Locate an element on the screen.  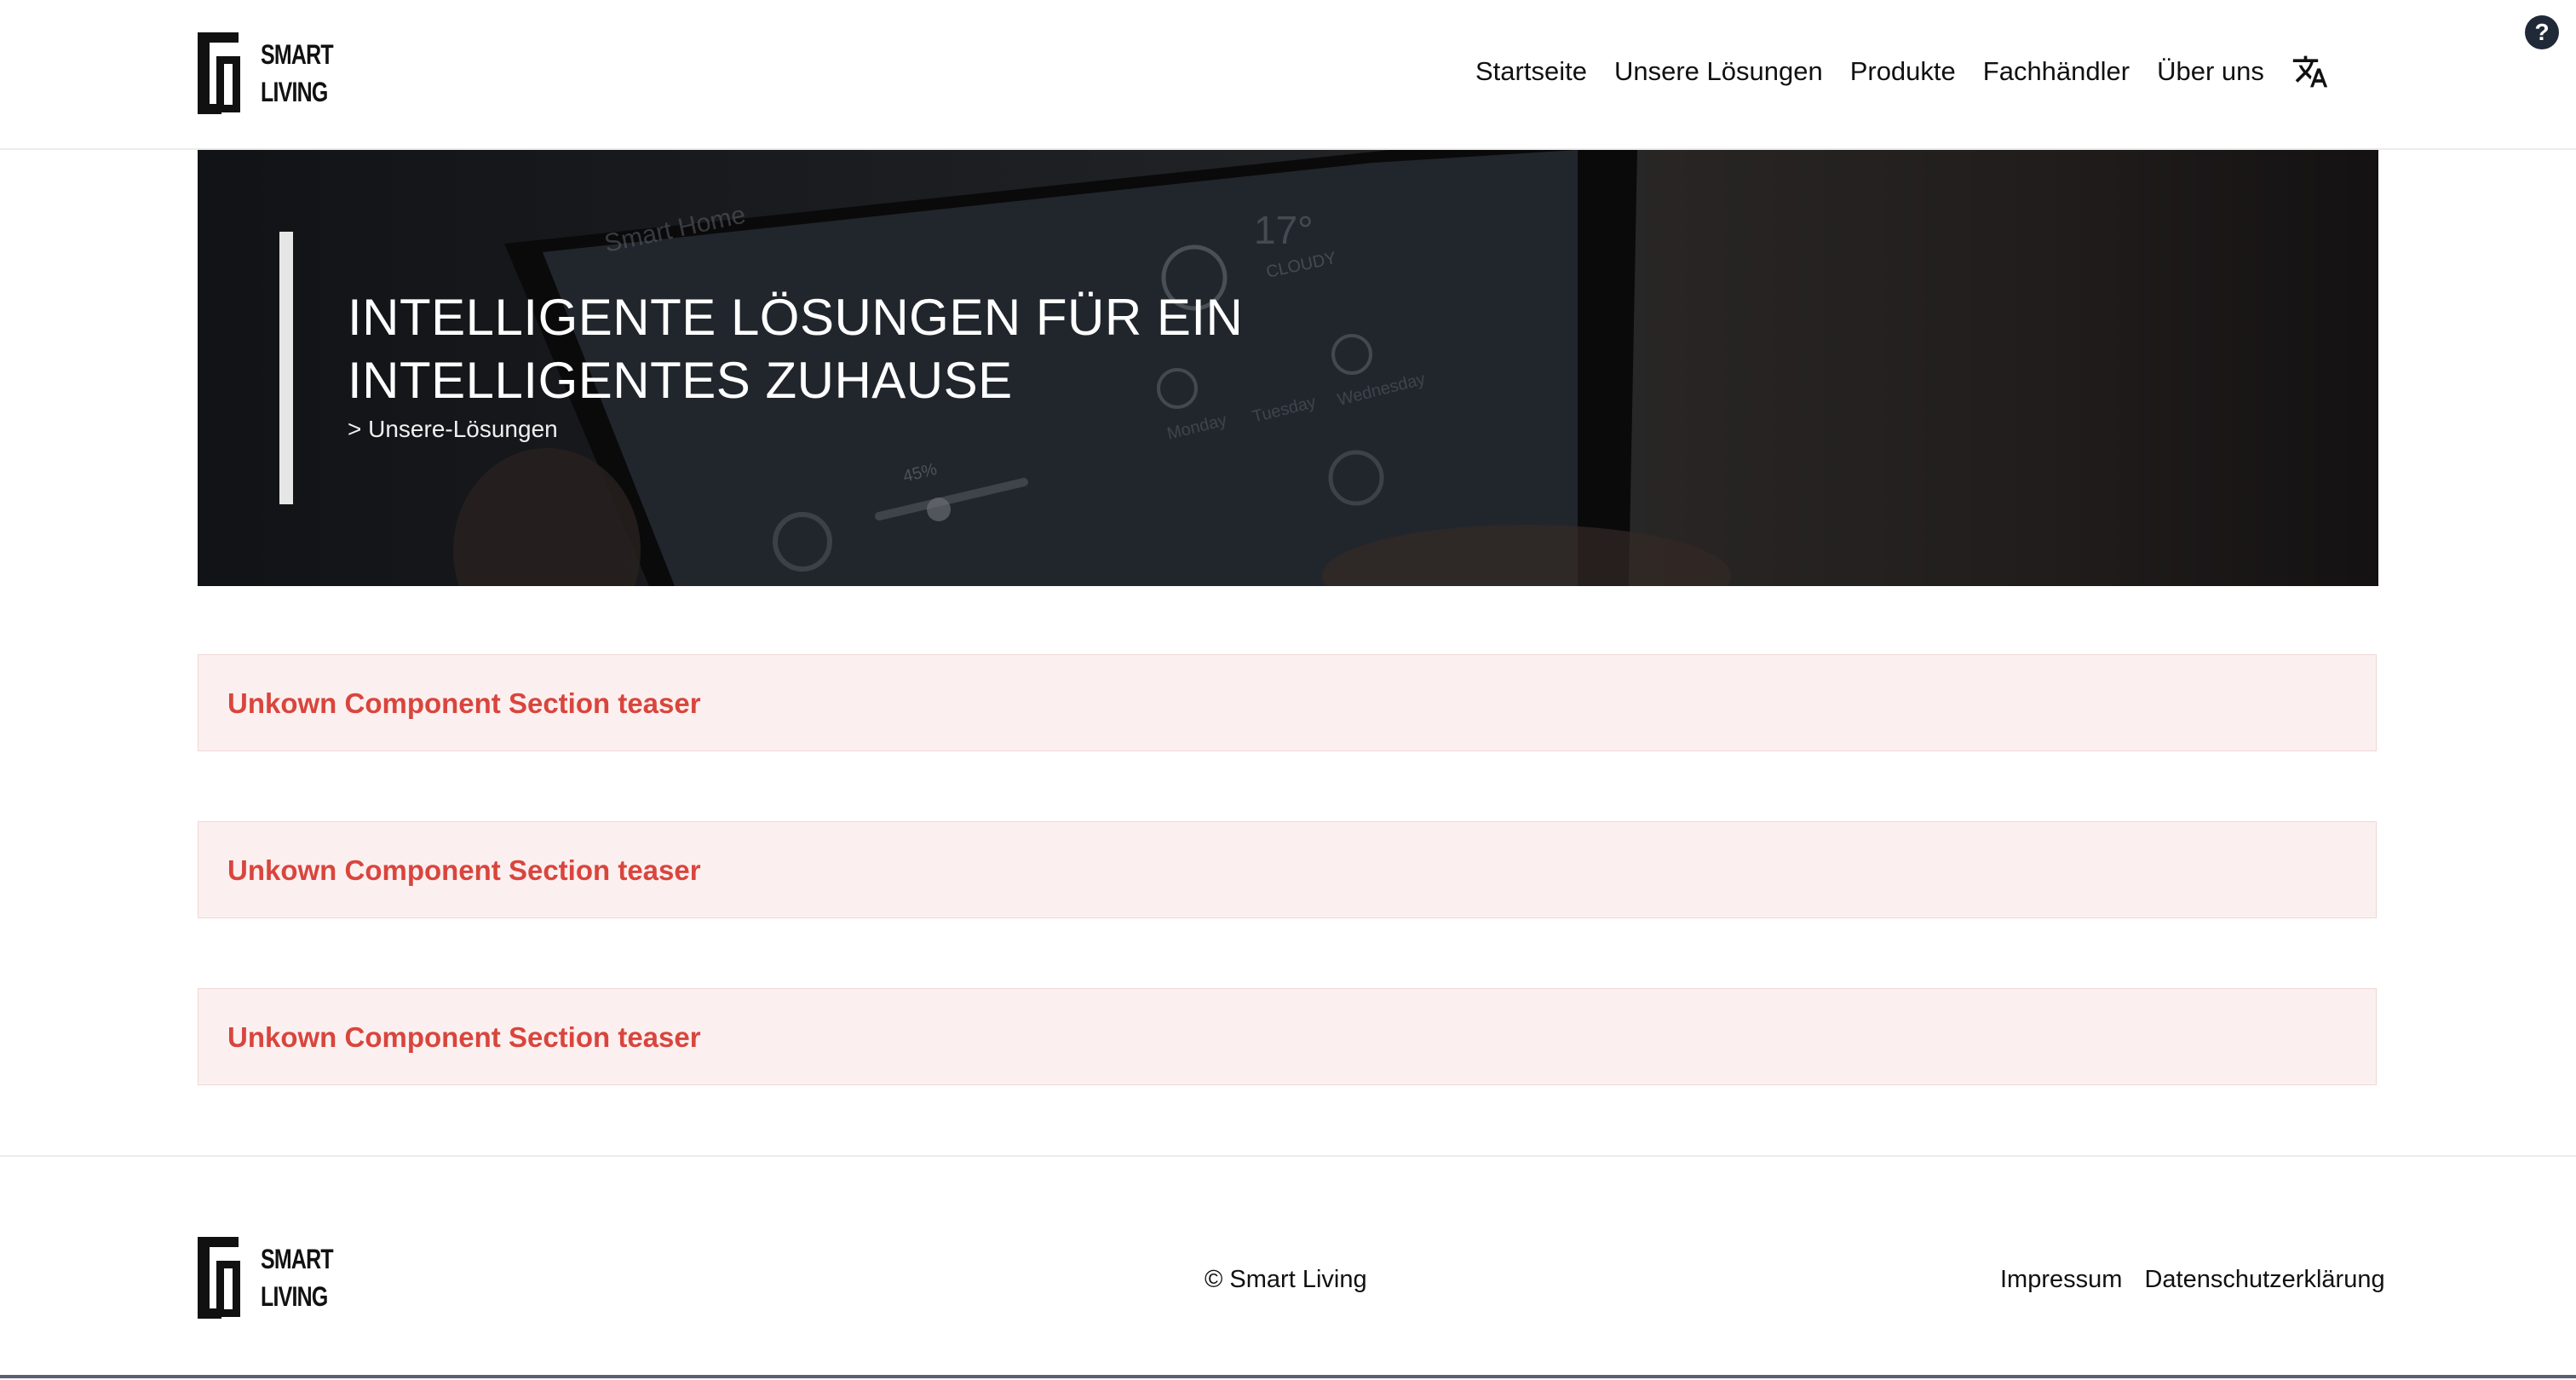
help-button: ? is located at coordinates (2542, 32).